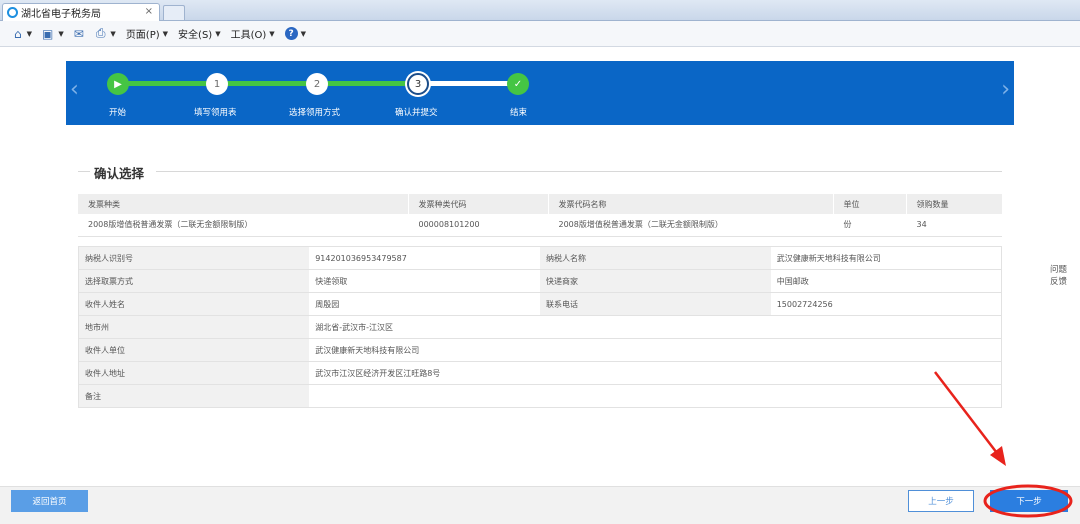 The width and height of the screenshot is (1080, 524). I want to click on page-menu: 页面(P) ▼, so click(147, 34).